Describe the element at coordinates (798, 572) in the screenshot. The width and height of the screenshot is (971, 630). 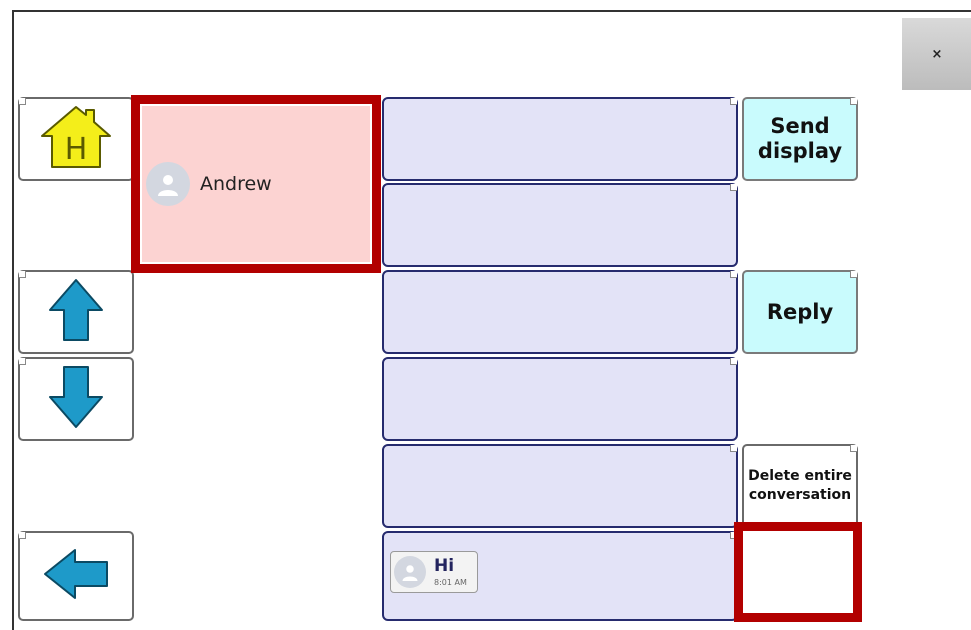
I see `empty-selected-cell` at that location.